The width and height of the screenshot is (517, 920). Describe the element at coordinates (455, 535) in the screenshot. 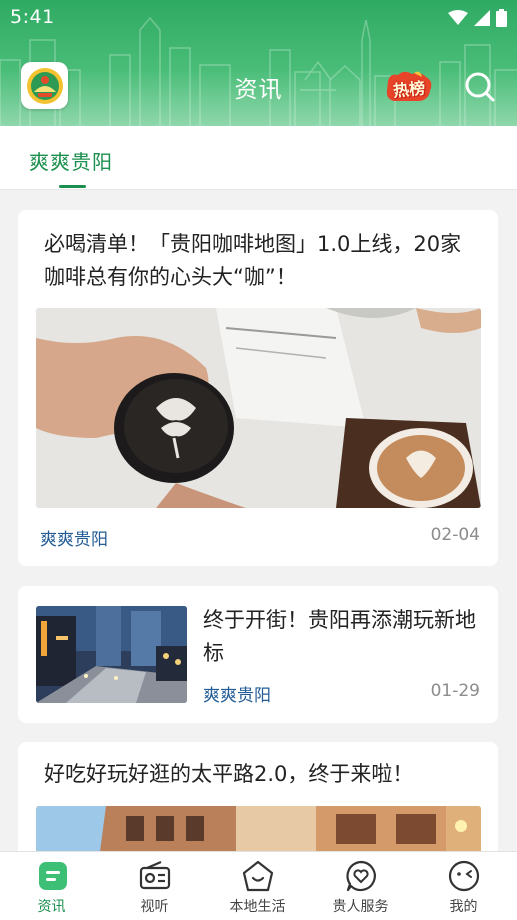

I see `article-date: 02-04` at that location.